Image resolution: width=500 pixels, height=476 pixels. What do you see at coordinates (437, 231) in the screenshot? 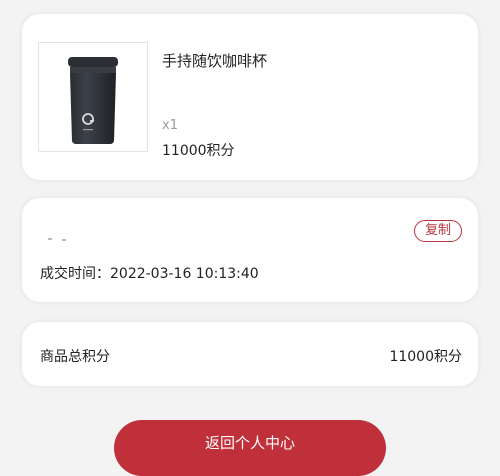
I see `copy-button: 复制` at bounding box center [437, 231].